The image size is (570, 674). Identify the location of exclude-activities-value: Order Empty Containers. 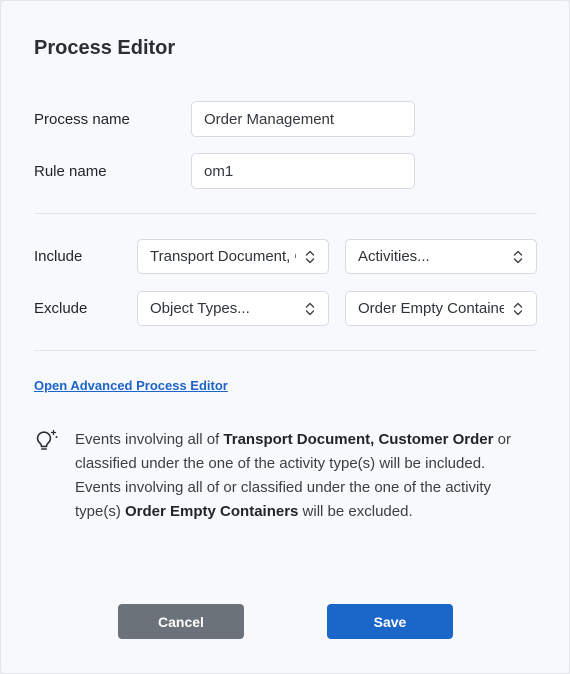
(431, 308).